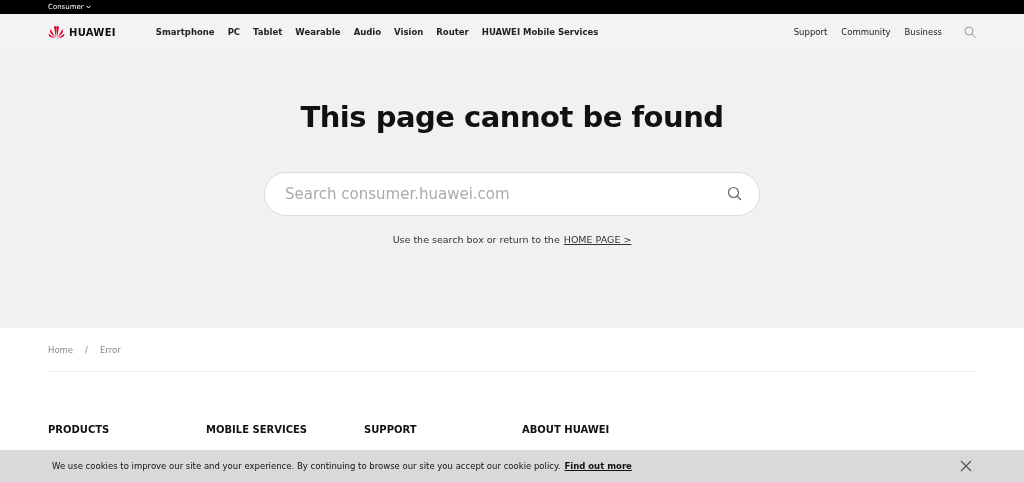 This screenshot has height=482, width=1024. I want to click on nav-link: Vision, so click(409, 32).